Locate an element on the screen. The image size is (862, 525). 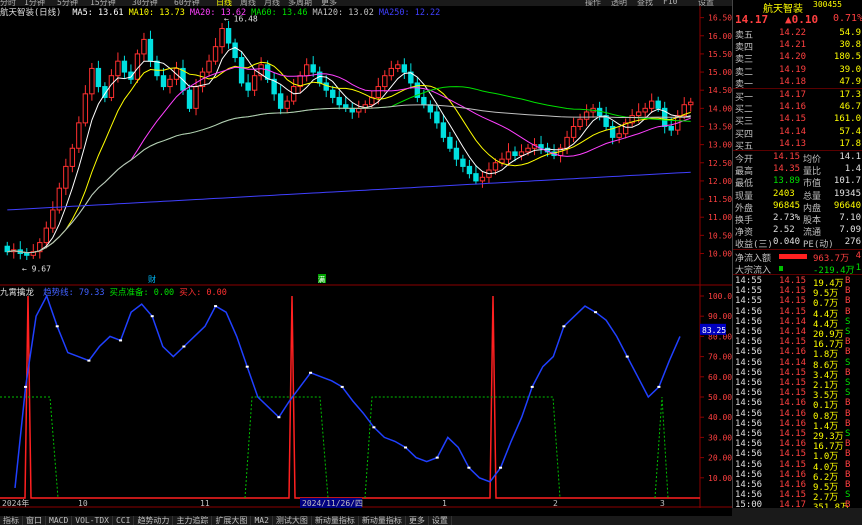
date-label: 3 is located at coordinates (662, 503).